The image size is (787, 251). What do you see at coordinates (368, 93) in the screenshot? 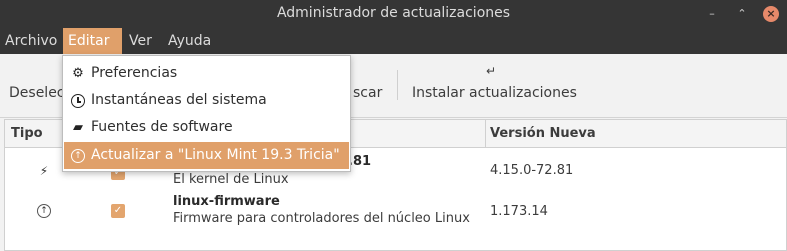
I see `refresh-label: scar` at bounding box center [368, 93].